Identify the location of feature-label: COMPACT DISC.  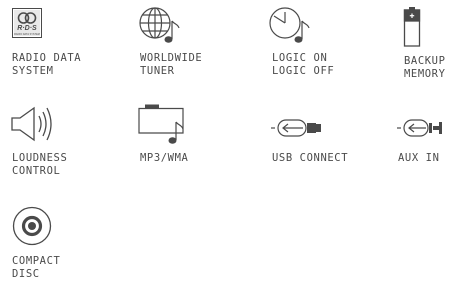
(36, 267).